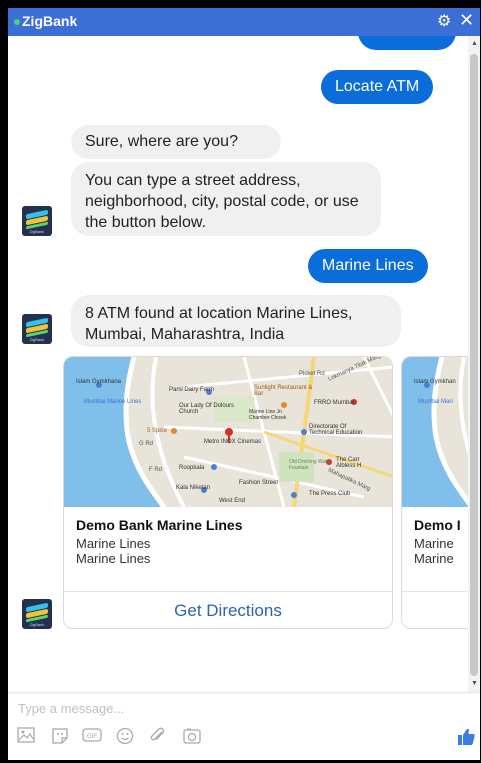  I want to click on map-label: Directorate Of Technical Education, so click(336, 430).